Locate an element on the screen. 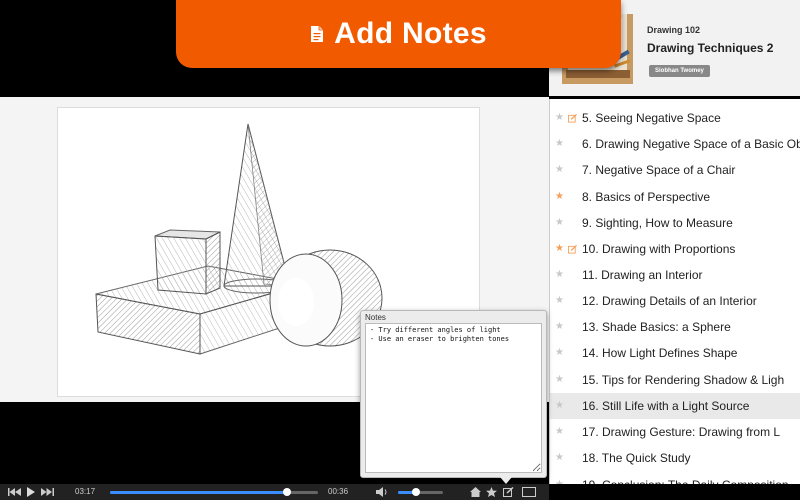 This screenshot has width=800, height=500. lesson-label: 16. Still Life with a Light Source is located at coordinates (666, 406).